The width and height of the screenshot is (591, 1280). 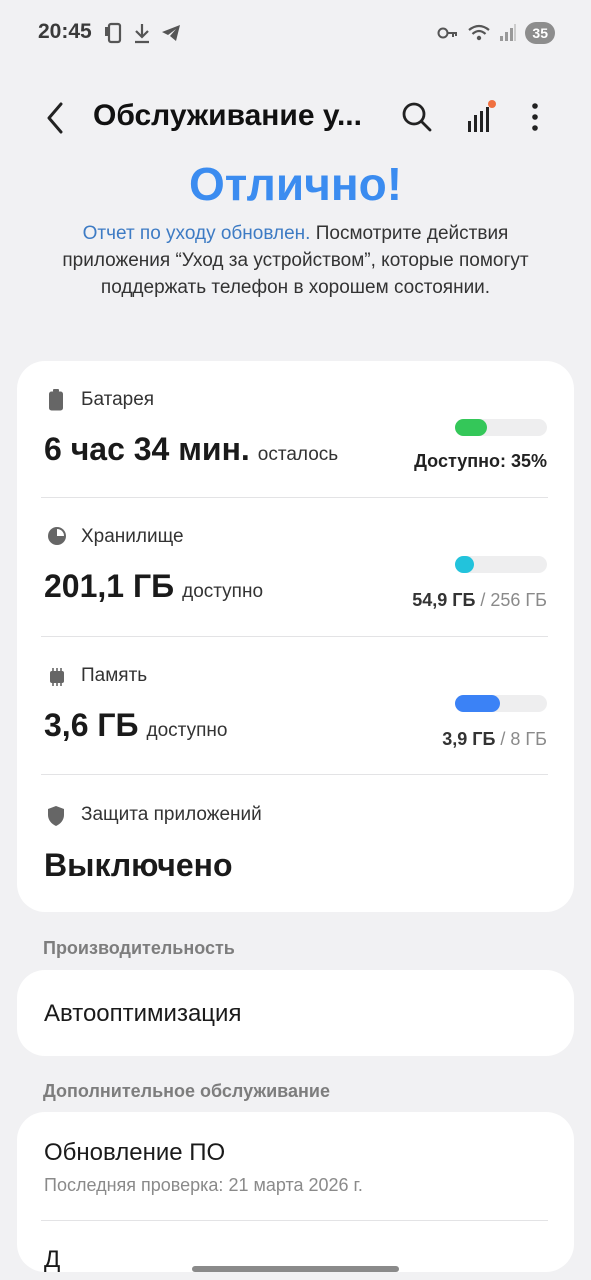 I want to click on report-updated-link: Отчет по уходу обновлен., so click(x=197, y=233).